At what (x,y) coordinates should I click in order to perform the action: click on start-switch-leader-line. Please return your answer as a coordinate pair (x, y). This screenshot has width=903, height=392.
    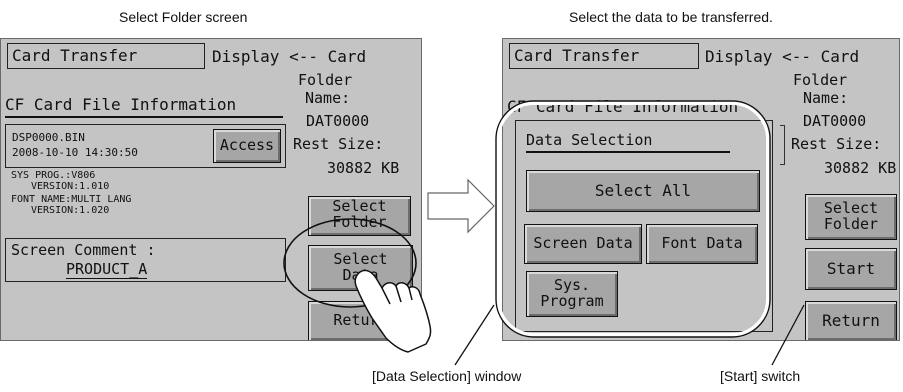
    Looking at the image, I should click on (788, 335).